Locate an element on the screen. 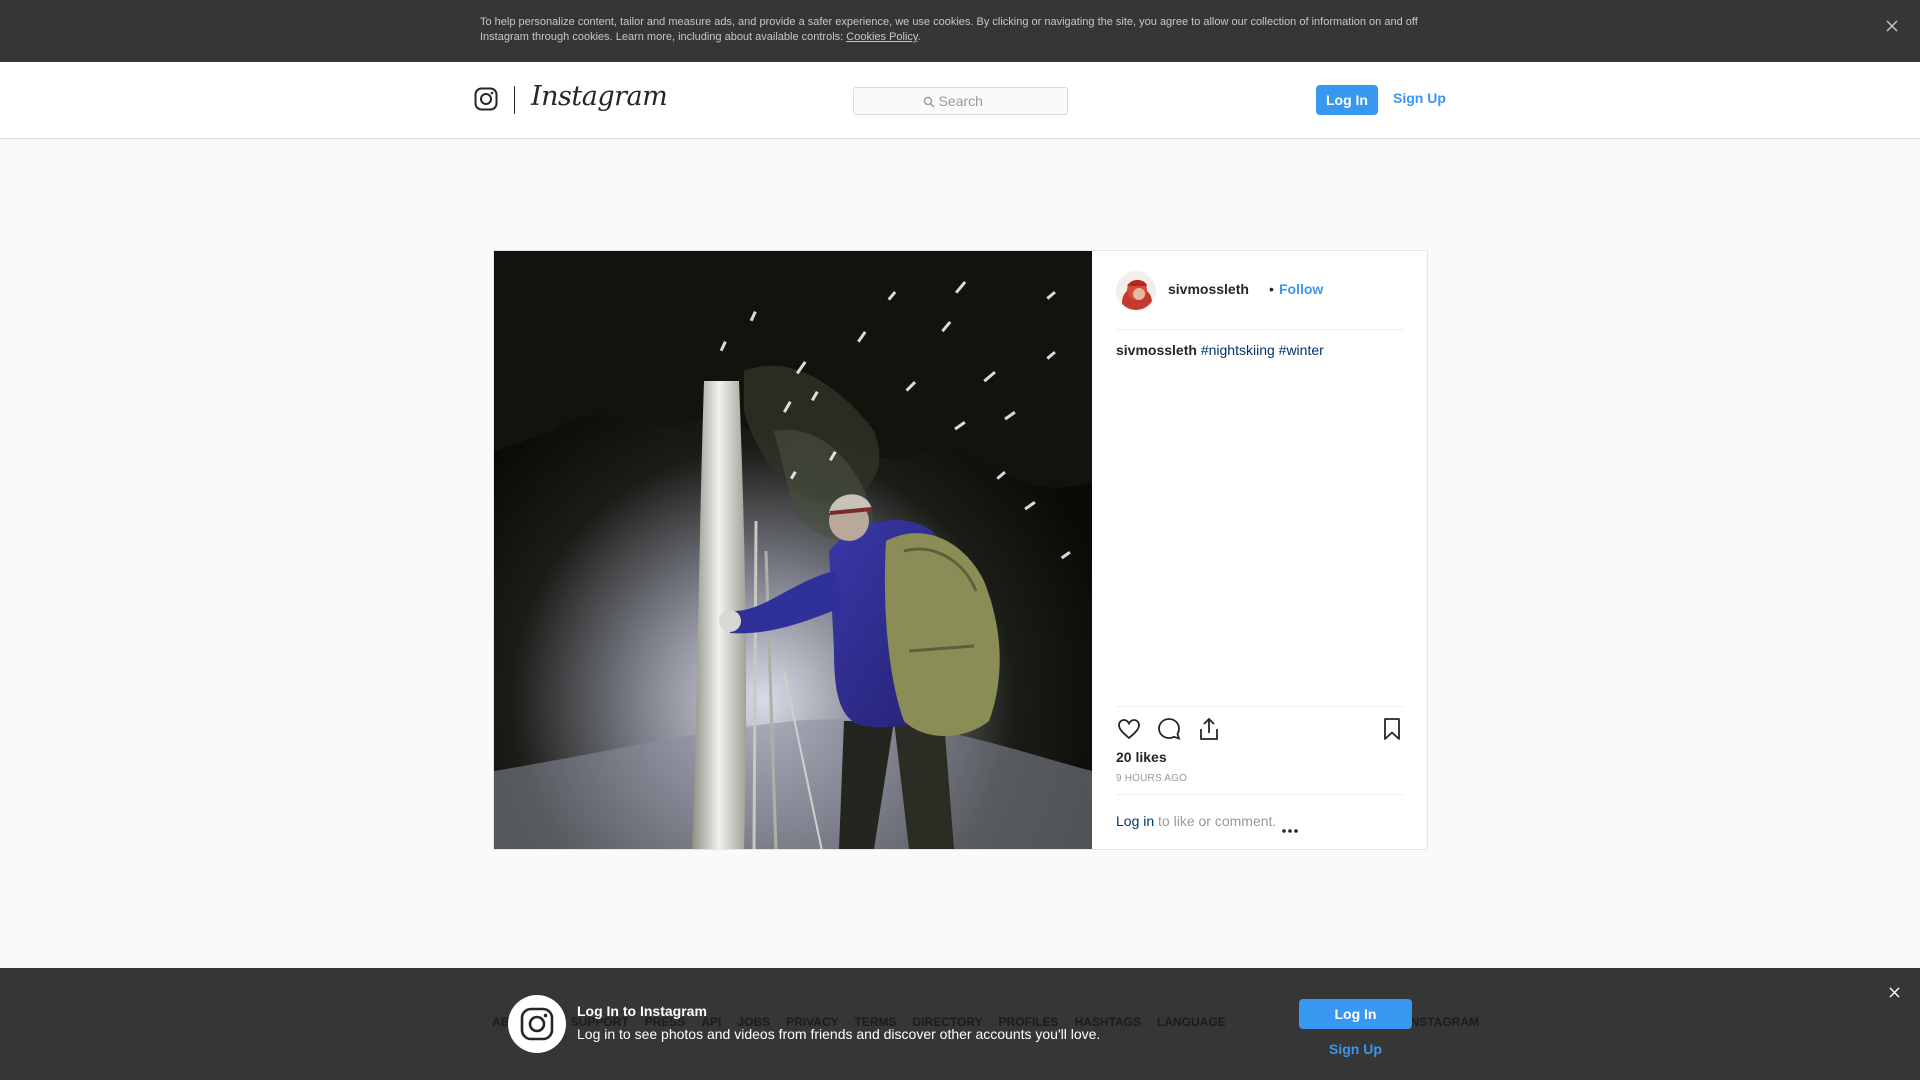  login-prompt-title: Log In to Instagram is located at coordinates (642, 1011).